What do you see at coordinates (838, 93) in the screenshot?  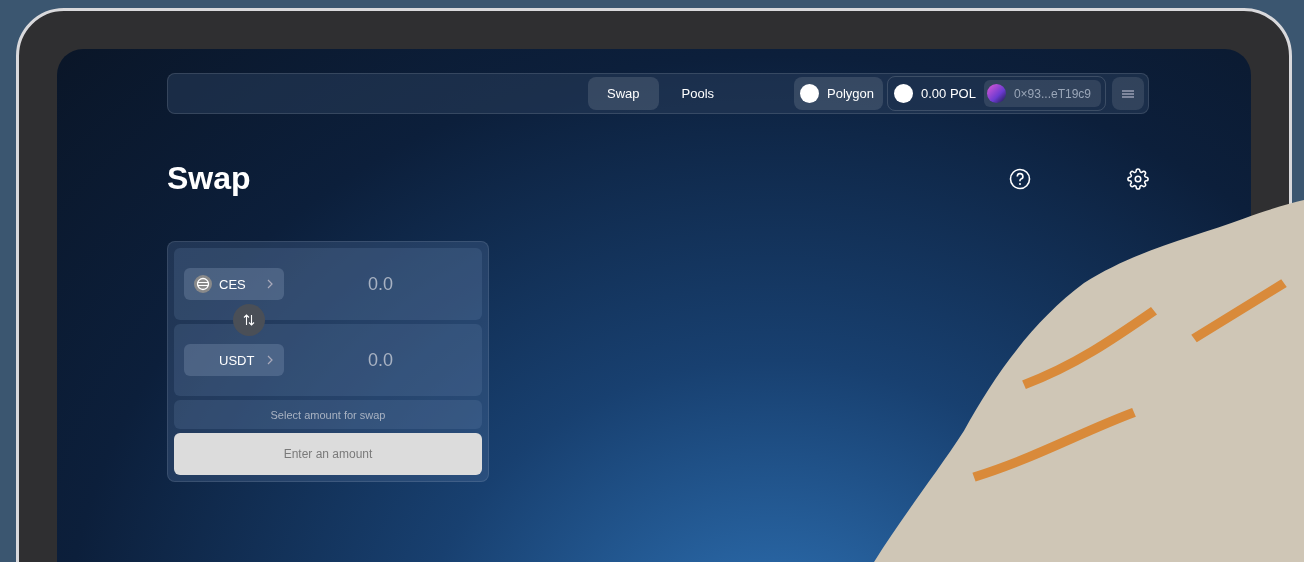 I see `network-button: Polygon` at bounding box center [838, 93].